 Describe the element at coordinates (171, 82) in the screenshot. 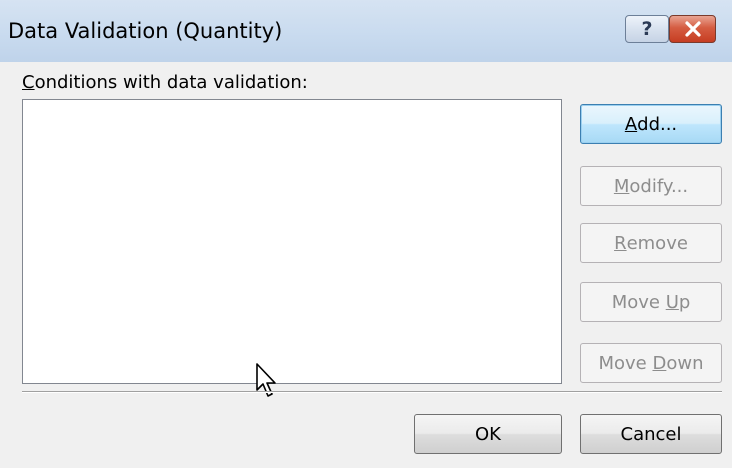

I see `conditions-label-text: onditions with data validation:` at that location.